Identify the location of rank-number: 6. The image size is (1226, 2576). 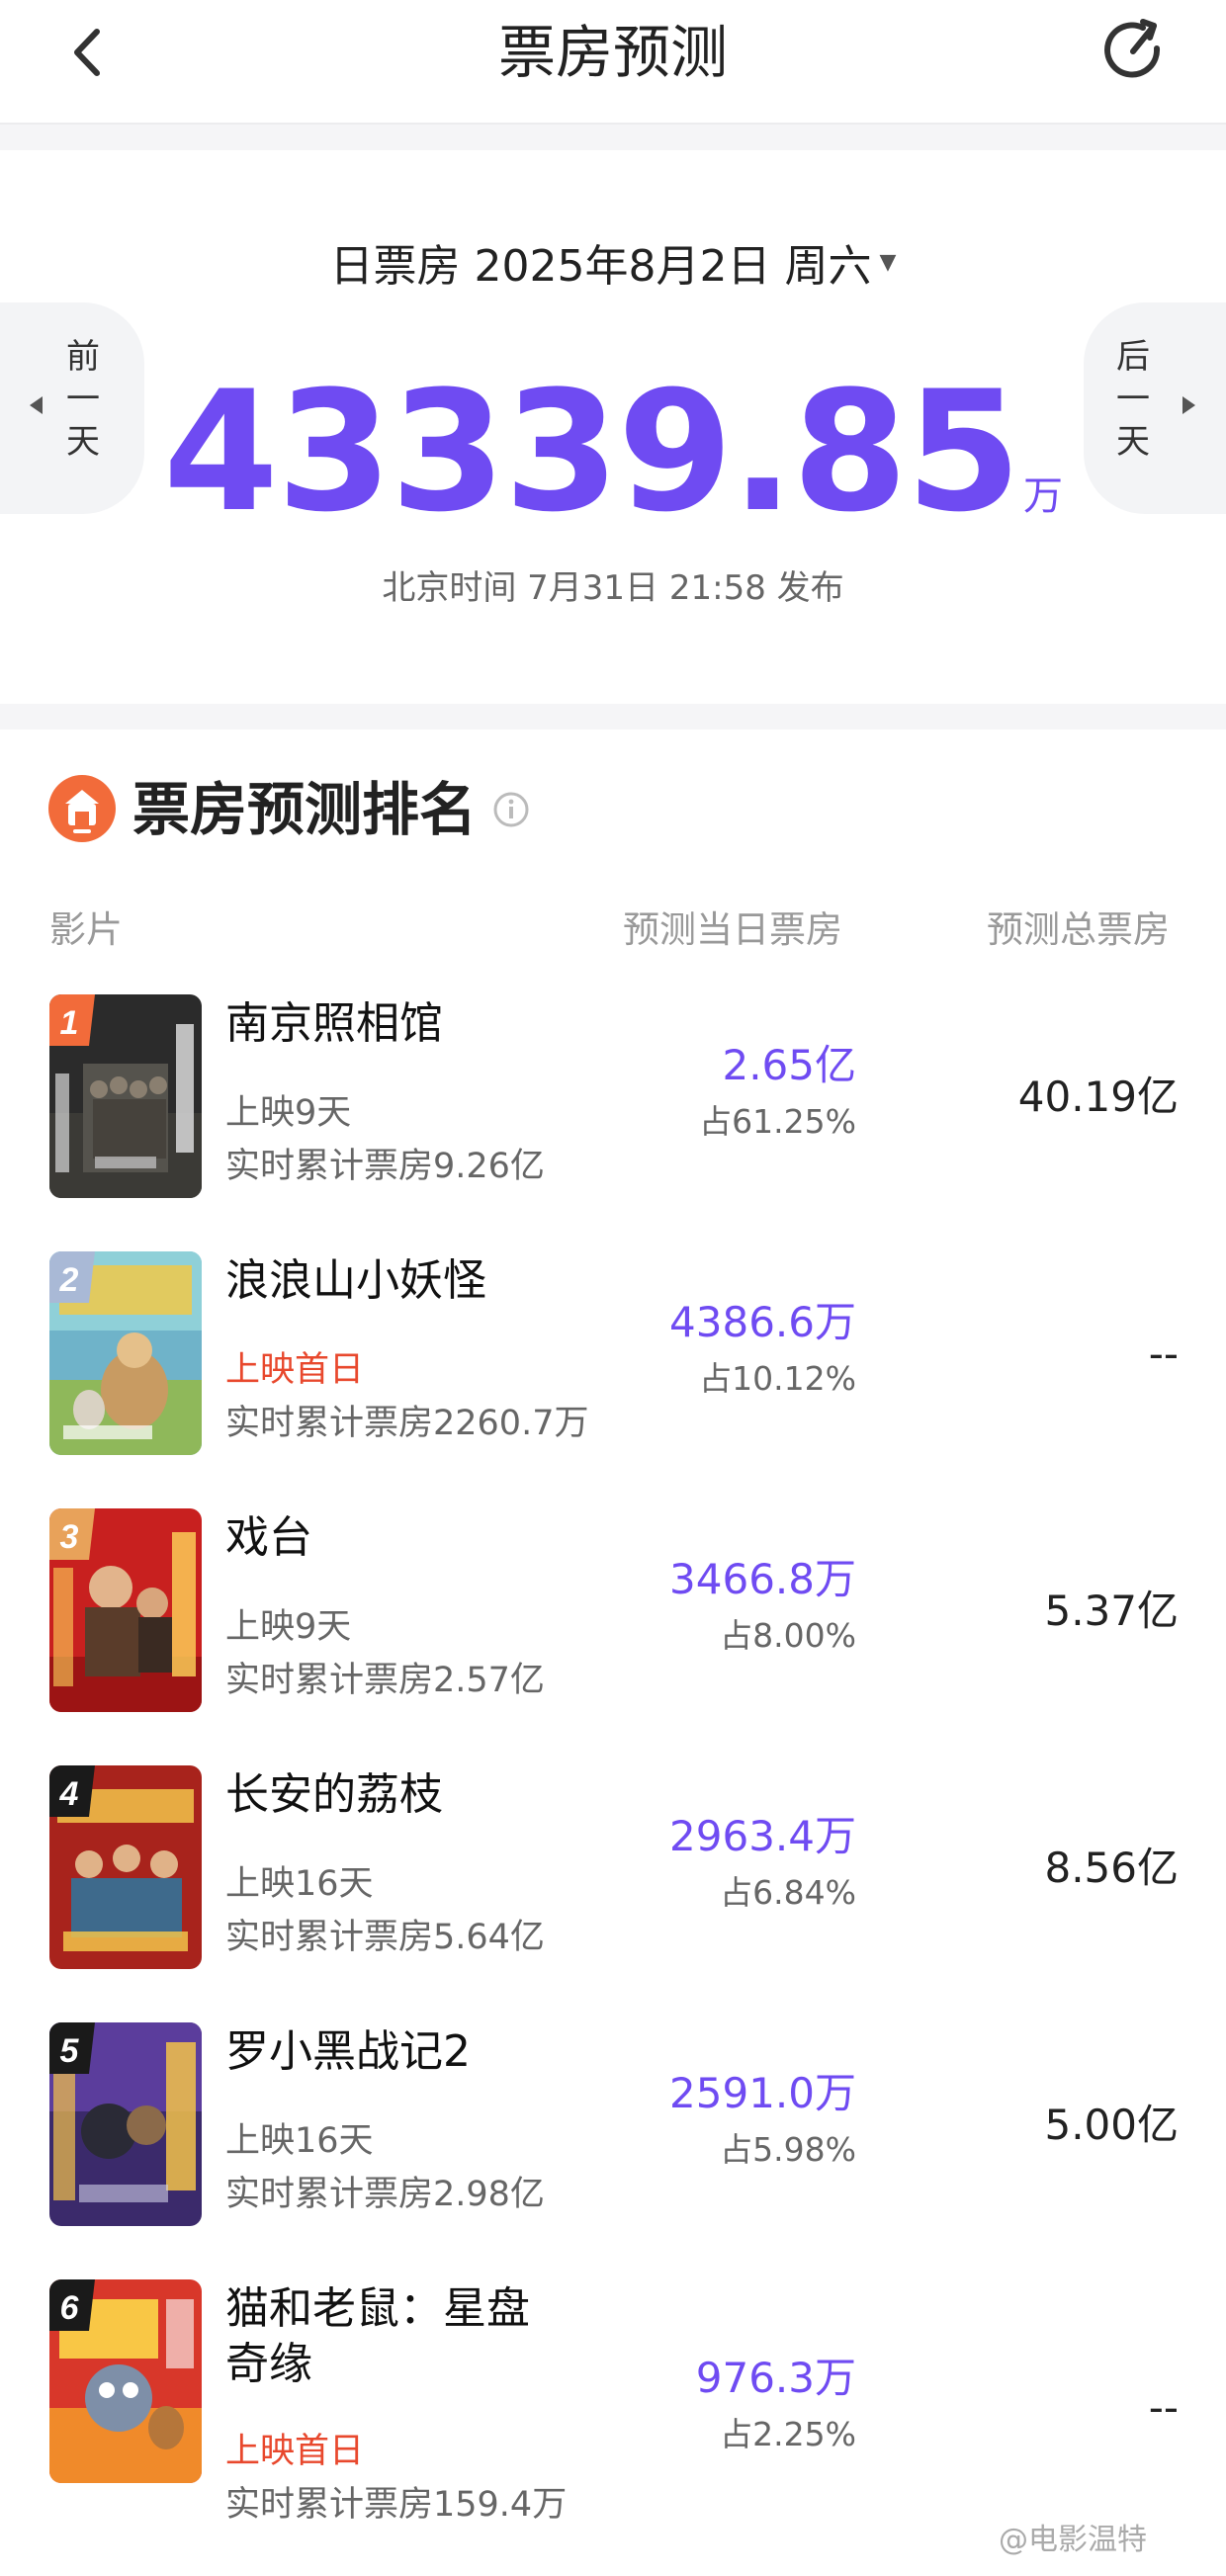
(70, 2308).